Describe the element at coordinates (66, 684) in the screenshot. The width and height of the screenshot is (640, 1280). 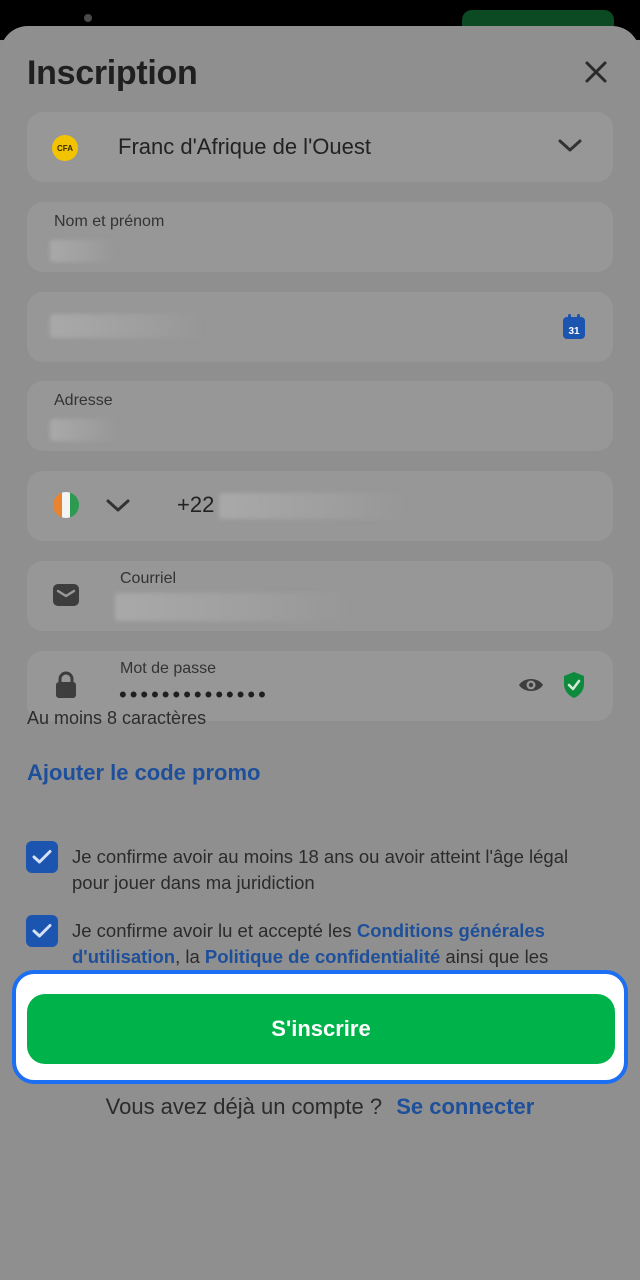
I see `lock-icon` at that location.